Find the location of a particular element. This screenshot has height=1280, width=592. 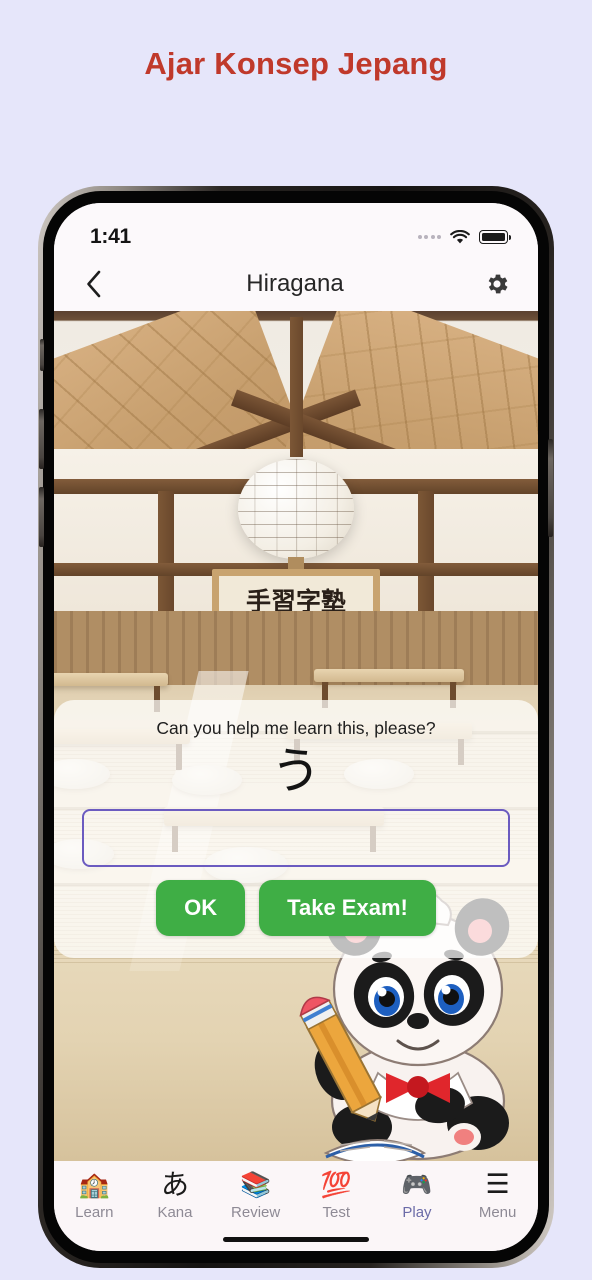

school-icon: 🏫 is located at coordinates (94, 1184).